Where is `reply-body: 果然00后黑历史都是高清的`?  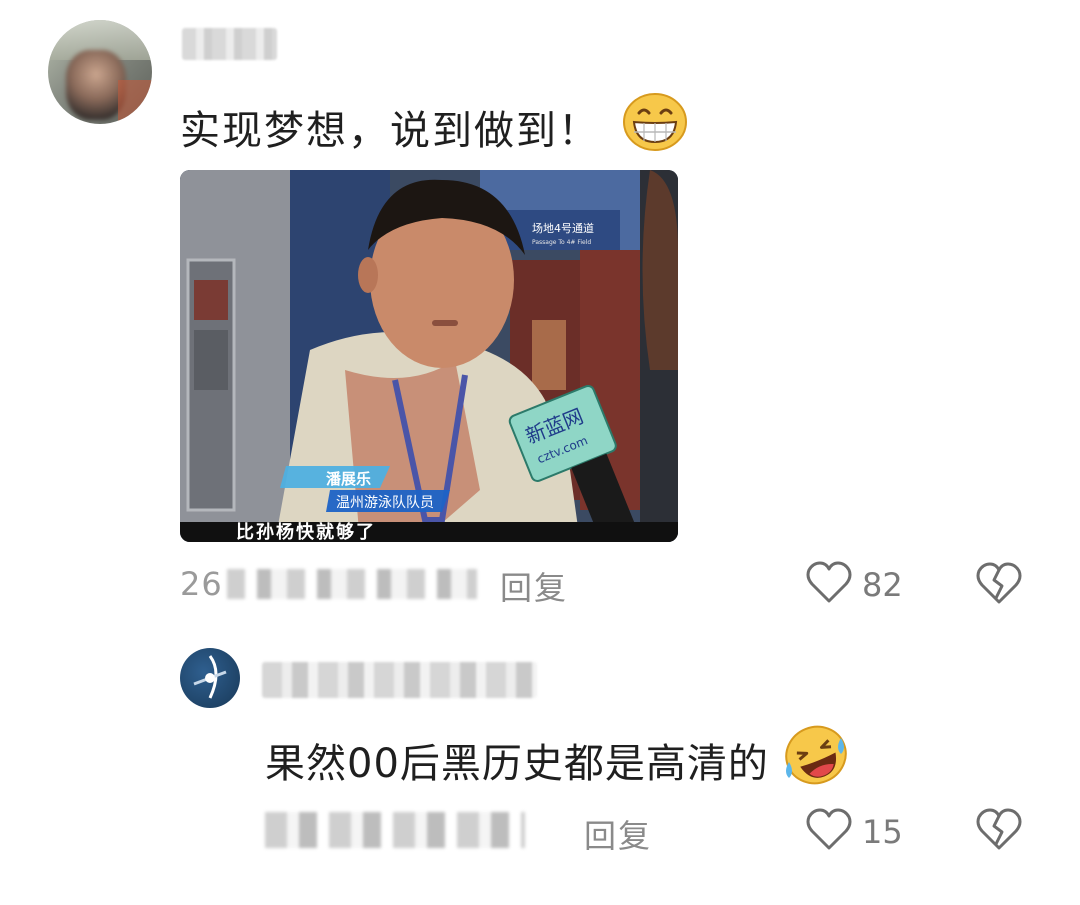
reply-body: 果然00后黑历史都是高清的 is located at coordinates (517, 764).